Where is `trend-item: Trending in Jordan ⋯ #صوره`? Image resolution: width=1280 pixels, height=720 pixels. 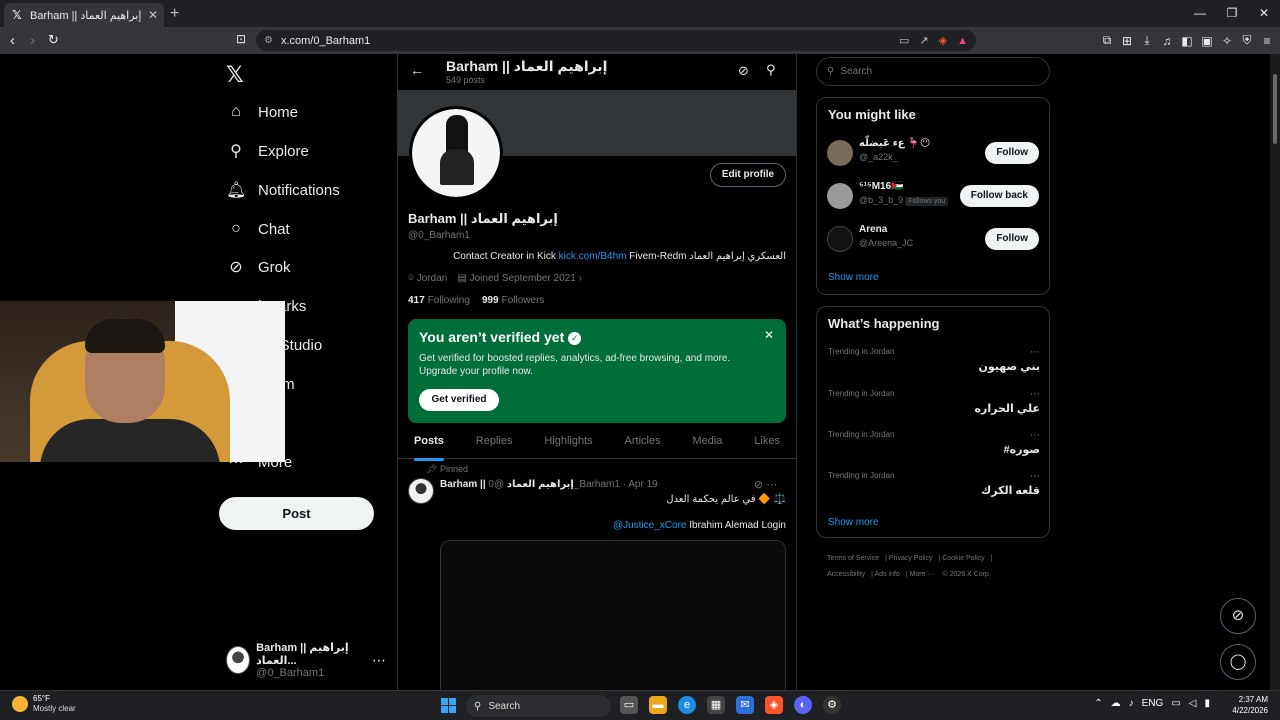
trend-item: Trending in Jordan ⋯ #صوره is located at coordinates (934, 450).